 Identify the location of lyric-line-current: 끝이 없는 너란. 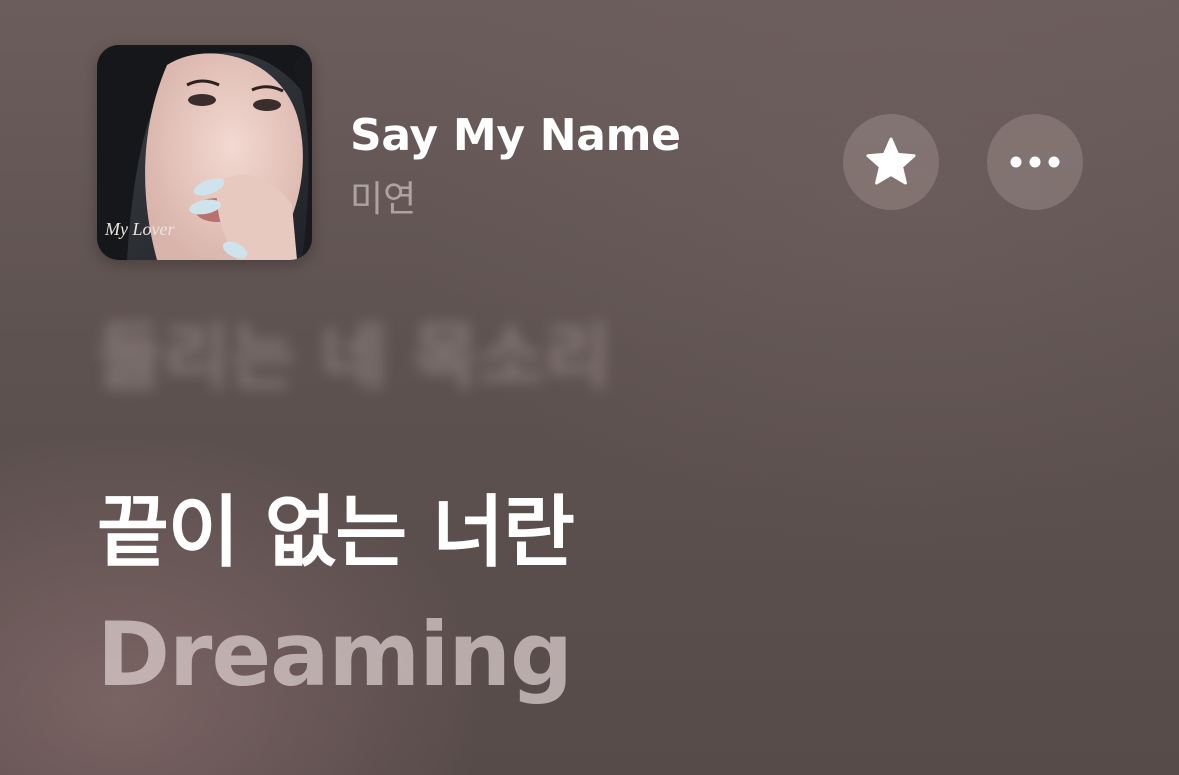
(336, 526).